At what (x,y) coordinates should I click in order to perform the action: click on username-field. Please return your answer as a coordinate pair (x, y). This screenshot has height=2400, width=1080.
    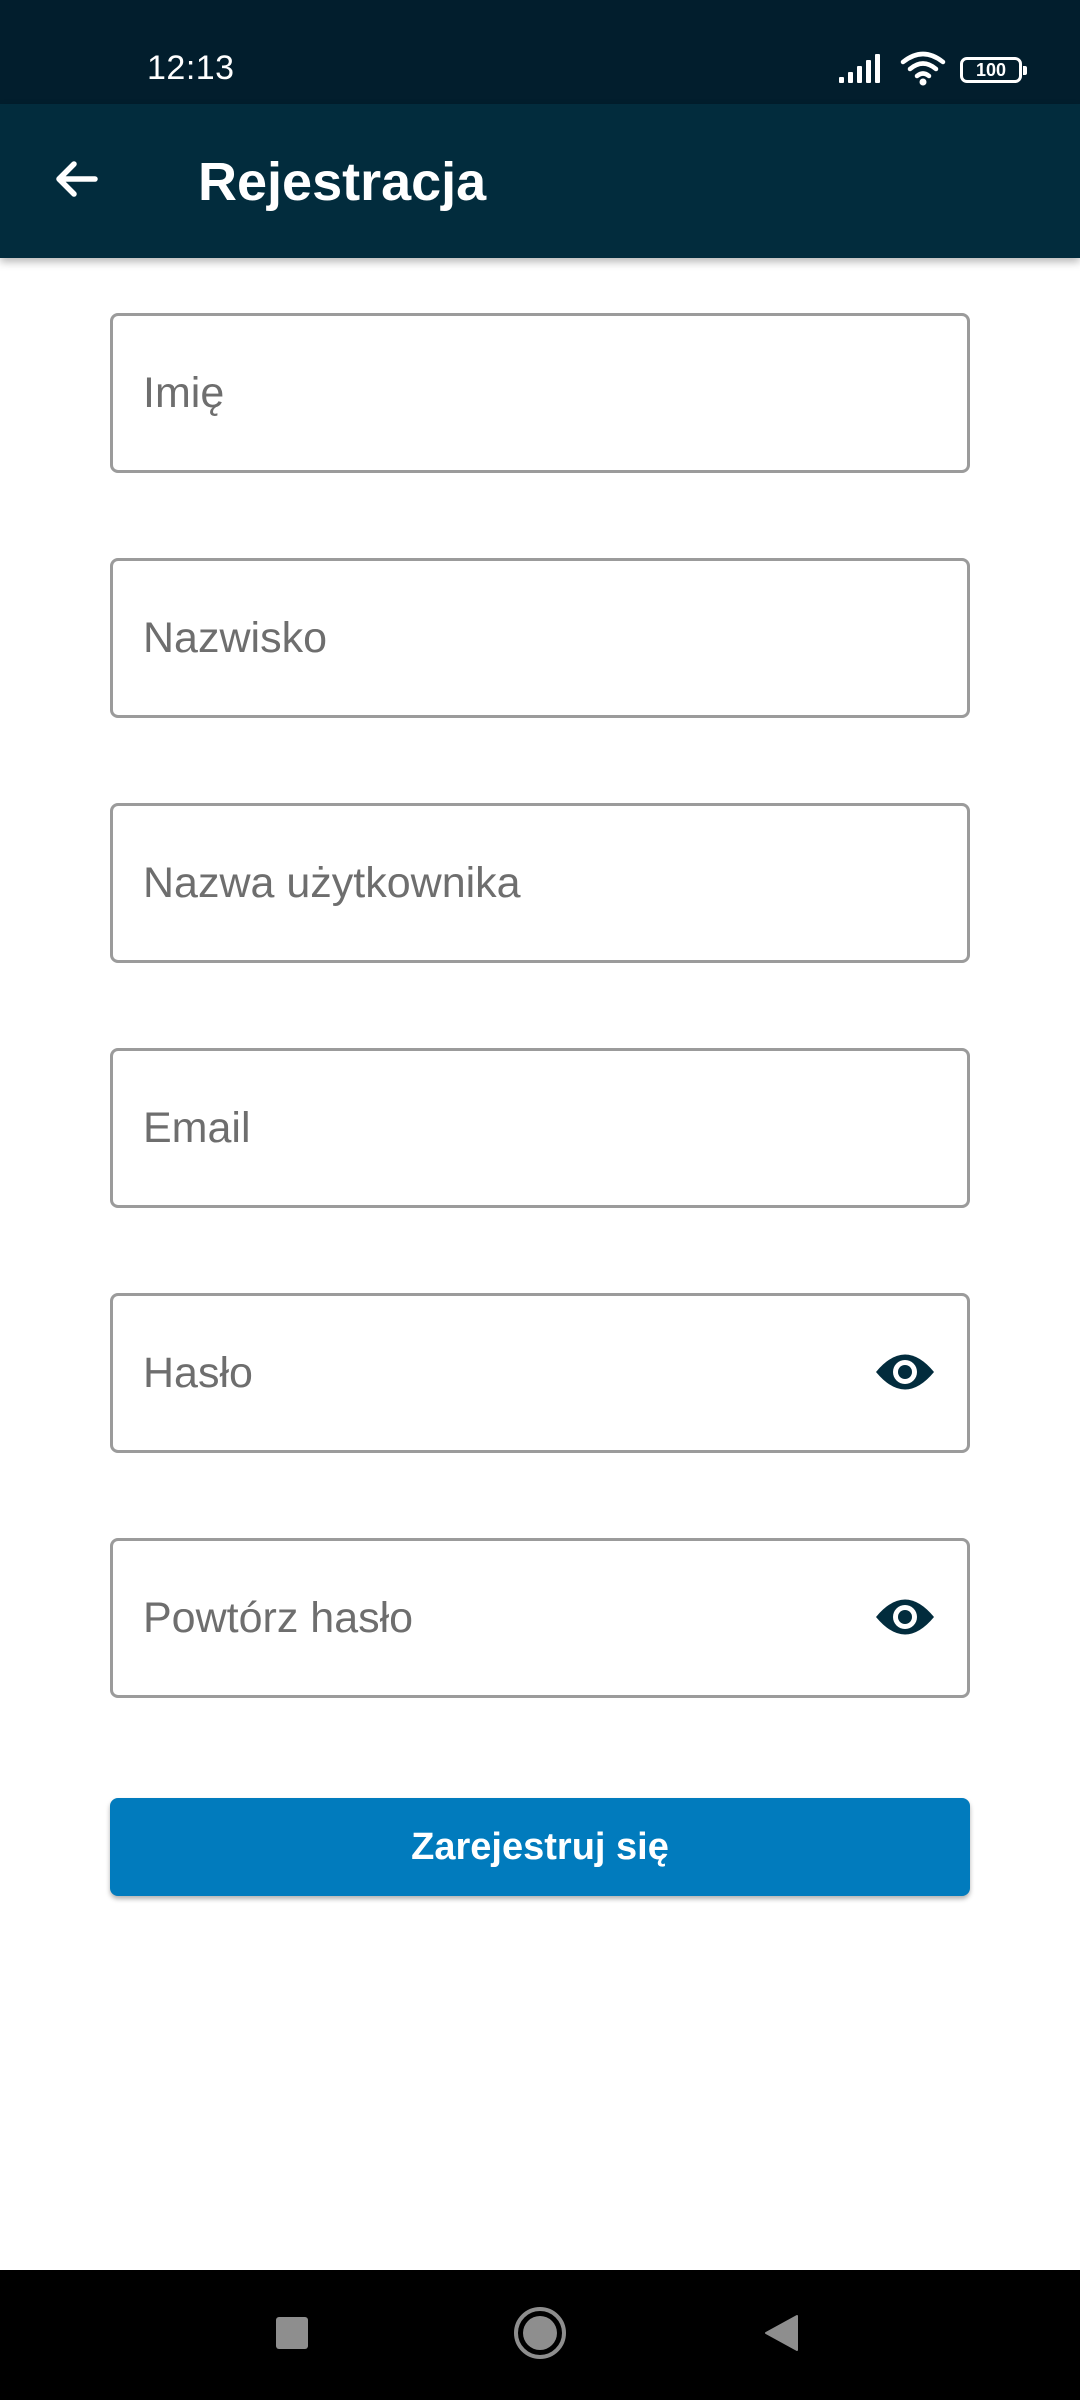
    Looking at the image, I should click on (540, 883).